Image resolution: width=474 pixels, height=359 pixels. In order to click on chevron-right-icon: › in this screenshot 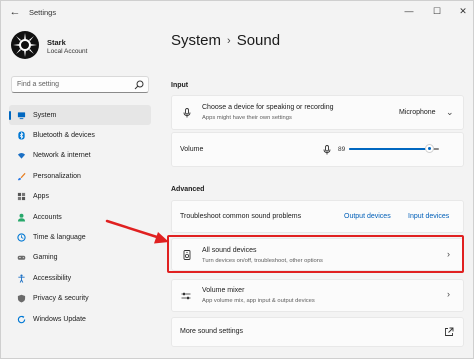, I will do `click(448, 294)`.